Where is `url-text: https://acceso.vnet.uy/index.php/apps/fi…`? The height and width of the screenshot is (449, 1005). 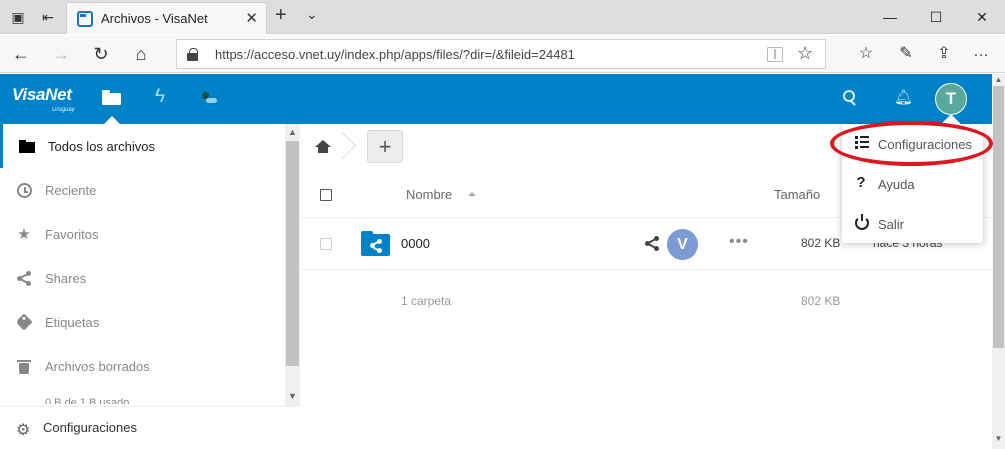 url-text: https://acceso.vnet.uy/index.php/apps/fi… is located at coordinates (395, 54).